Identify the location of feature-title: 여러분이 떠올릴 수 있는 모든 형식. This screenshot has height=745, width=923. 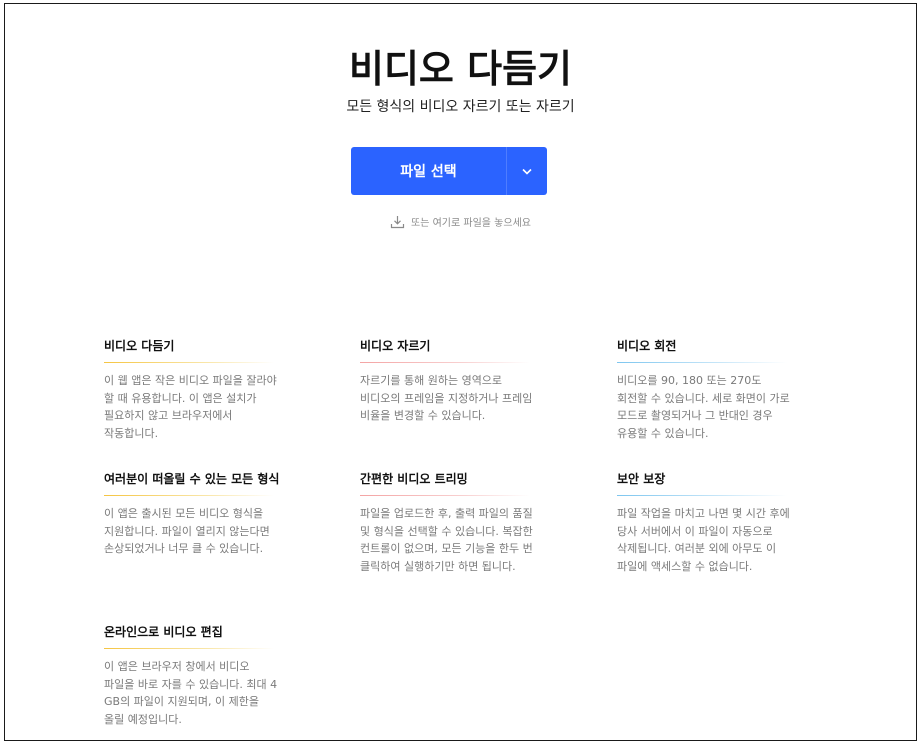
(192, 479).